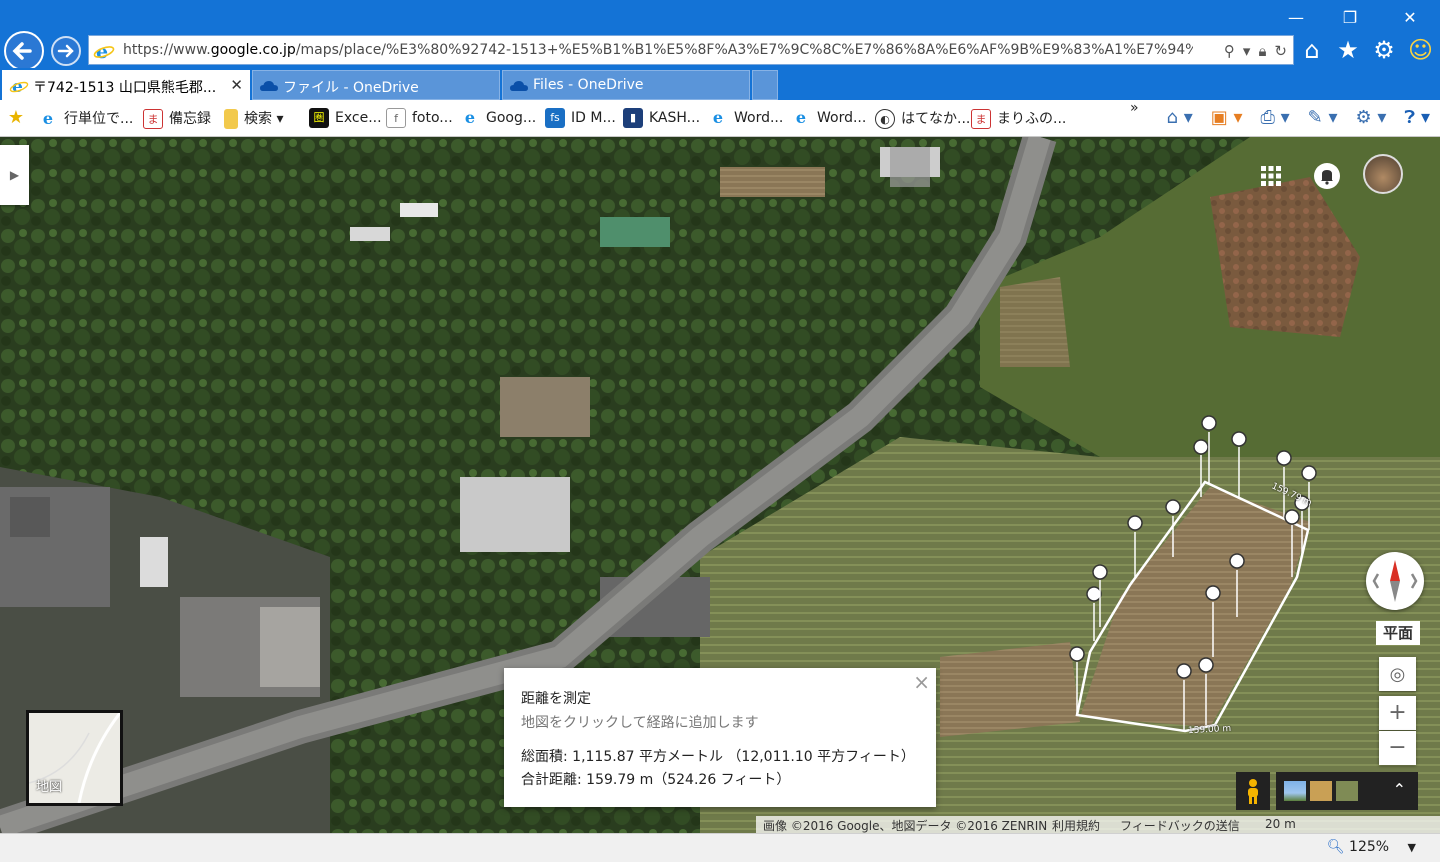  What do you see at coordinates (319, 118) in the screenshot?
I see `page-icon: 圏` at bounding box center [319, 118].